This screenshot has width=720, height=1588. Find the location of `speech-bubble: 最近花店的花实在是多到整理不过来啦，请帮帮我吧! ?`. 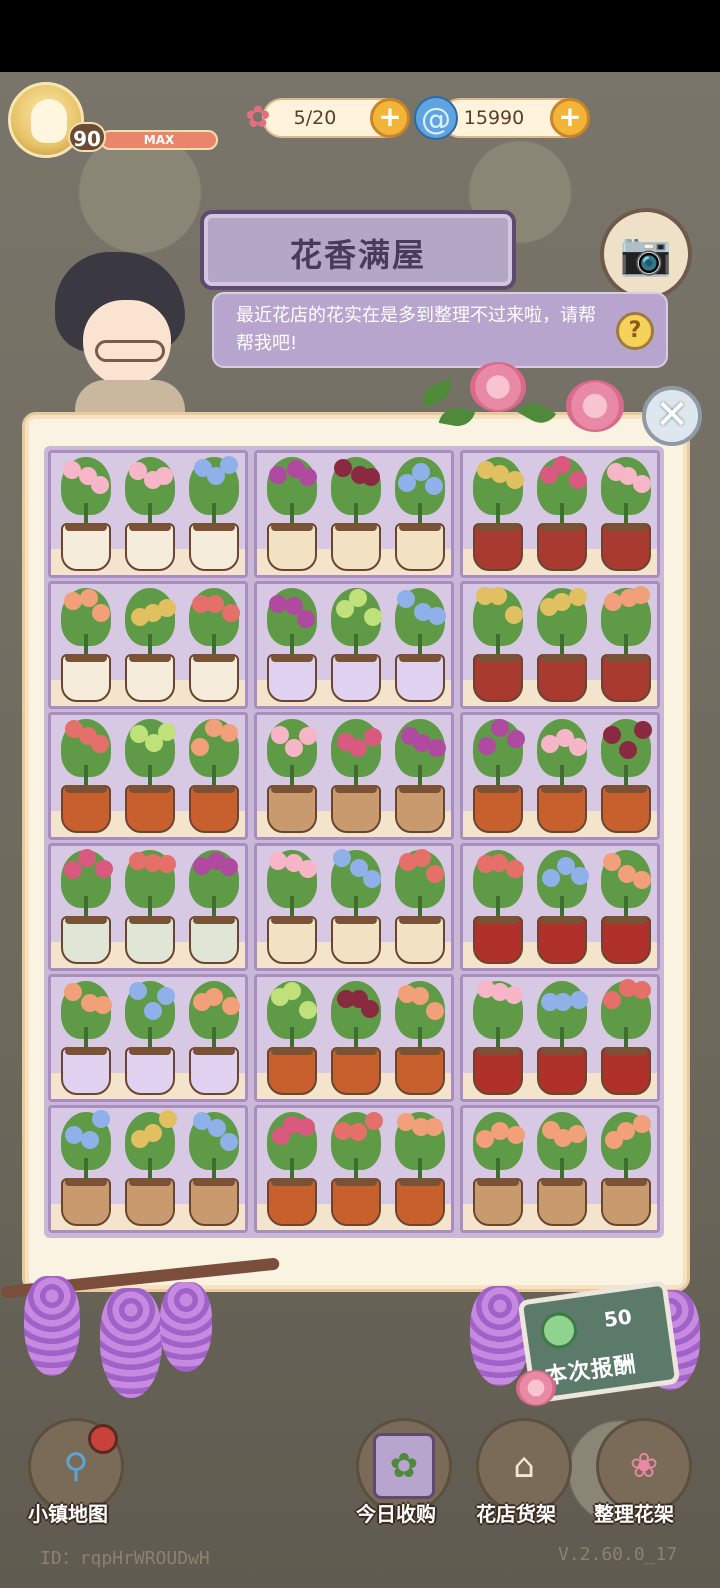

speech-bubble: 最近花店的花实在是多到整理不过来啦，请帮帮我吧! ? is located at coordinates (440, 330).